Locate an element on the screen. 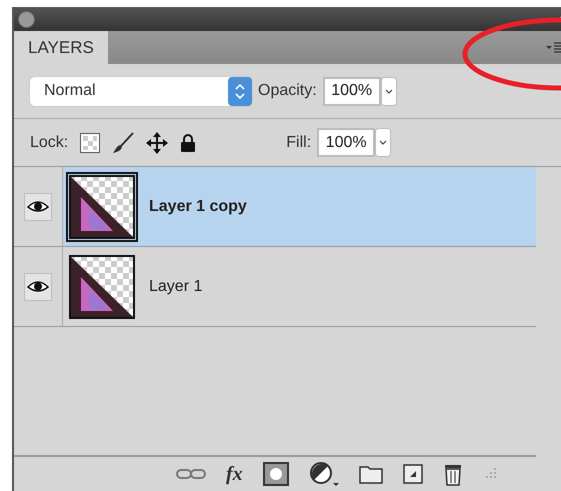 The width and height of the screenshot is (561, 491). move-icon is located at coordinates (157, 143).